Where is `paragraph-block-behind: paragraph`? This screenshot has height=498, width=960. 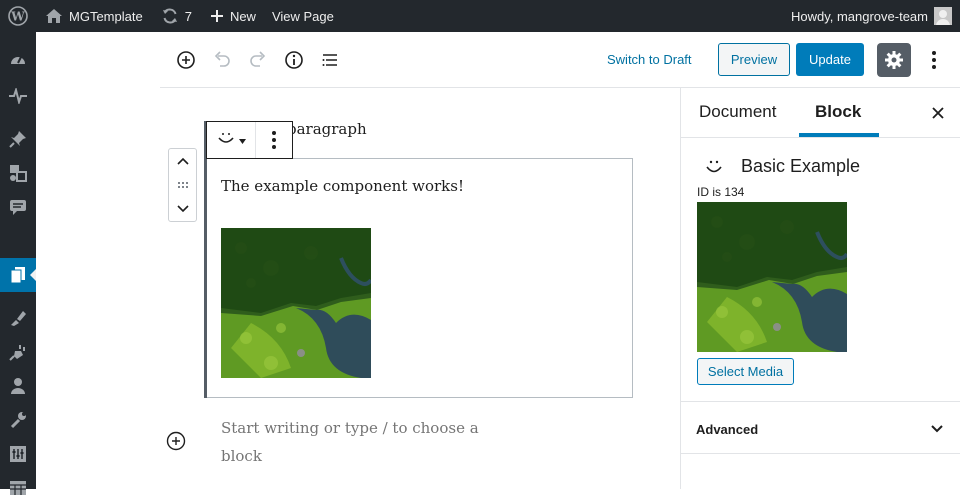 paragraph-block-behind: paragraph is located at coordinates (327, 129).